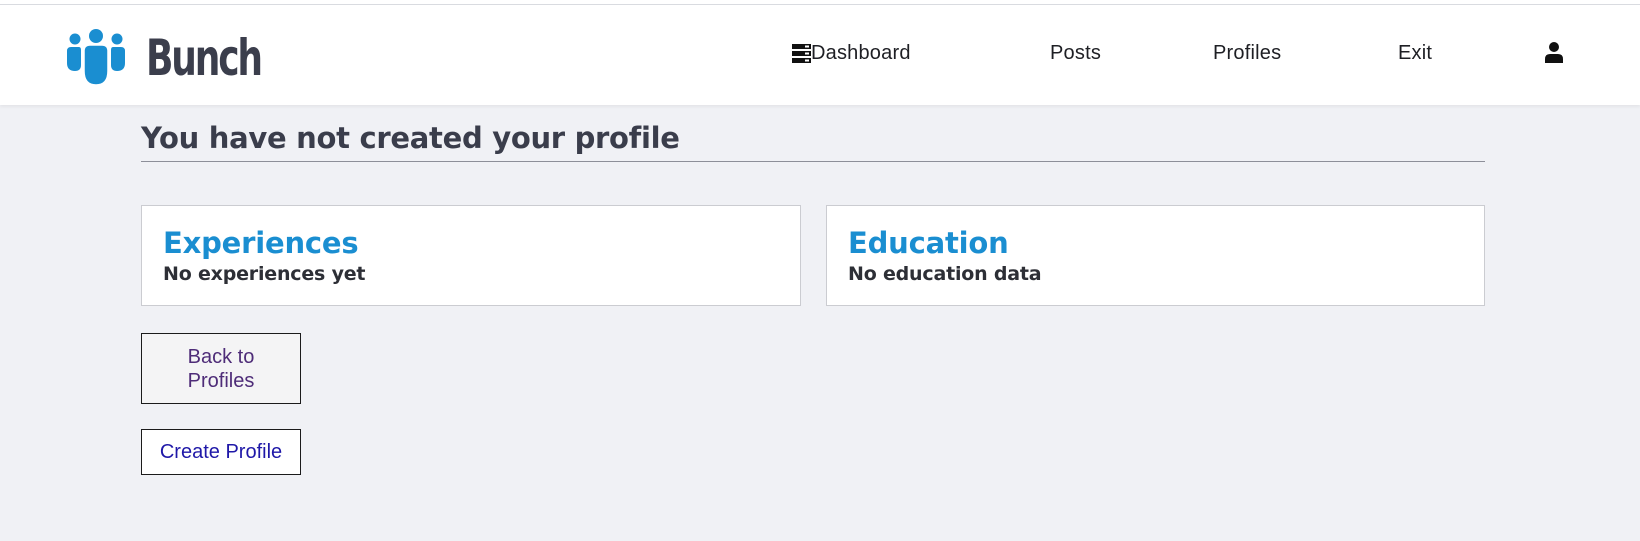 Image resolution: width=1640 pixels, height=541 pixels. I want to click on nav-profiles: Profiles, so click(1247, 53).